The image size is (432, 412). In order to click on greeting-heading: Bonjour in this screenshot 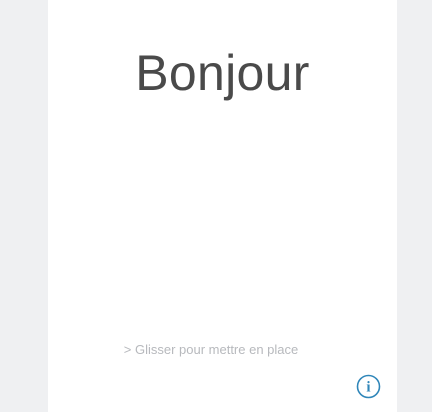, I will do `click(222, 73)`.